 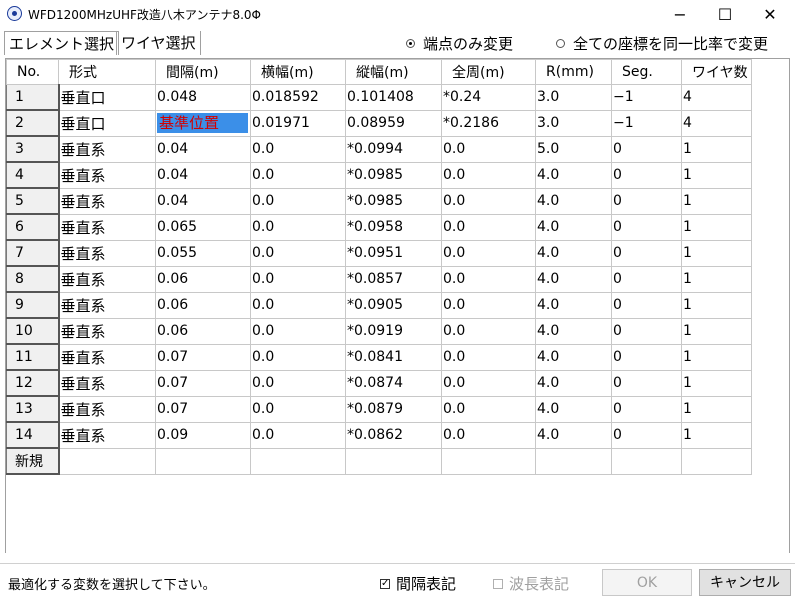 What do you see at coordinates (33, 461) in the screenshot?
I see `new-row-header: 新規` at bounding box center [33, 461].